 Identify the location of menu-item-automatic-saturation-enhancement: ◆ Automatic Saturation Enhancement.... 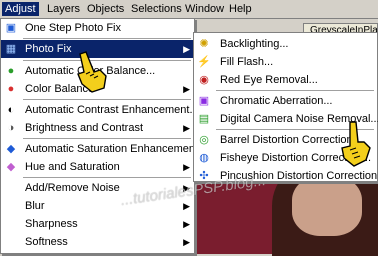
(104, 149).